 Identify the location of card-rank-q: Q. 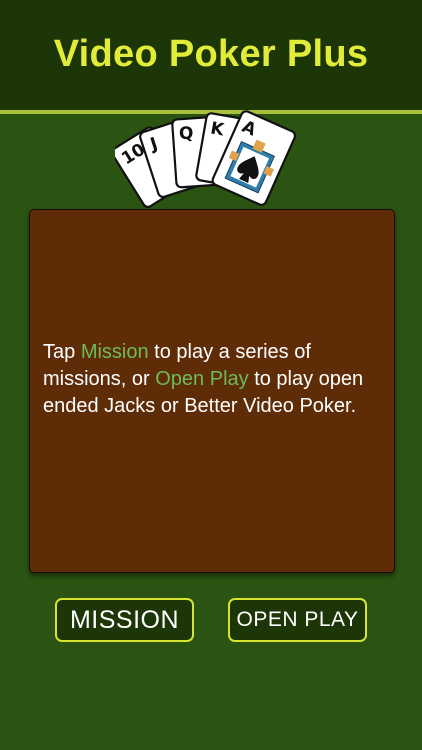
(186, 133).